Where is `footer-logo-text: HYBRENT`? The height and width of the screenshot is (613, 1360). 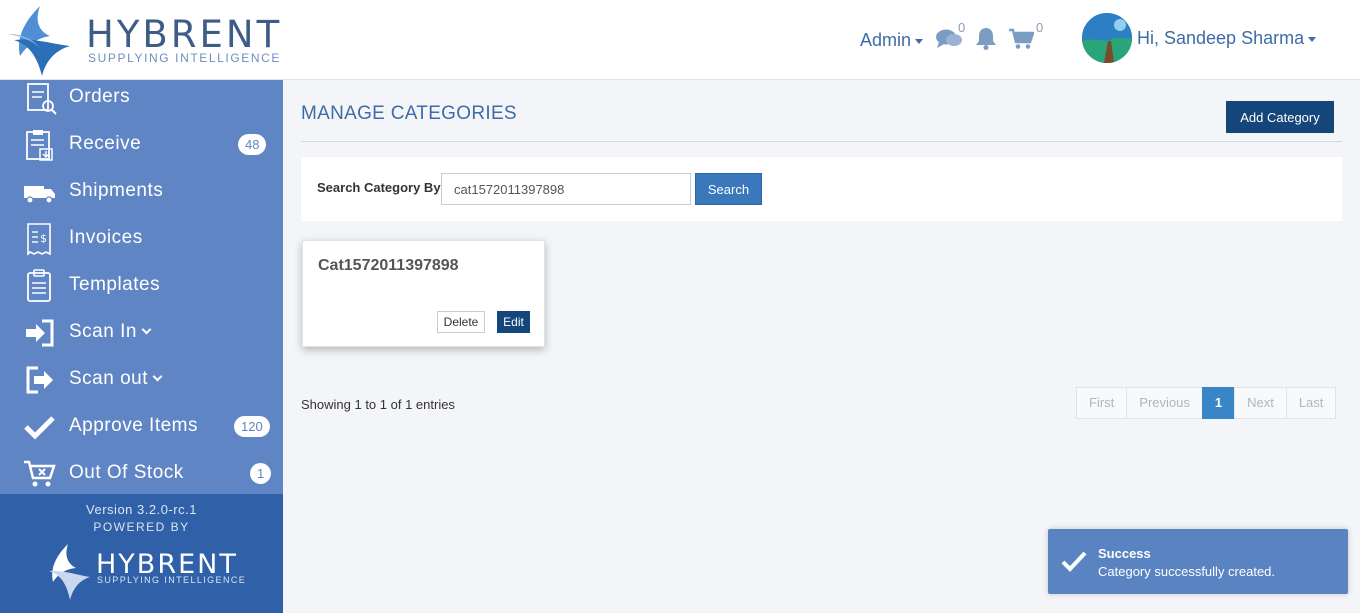
footer-logo-text: HYBRENT is located at coordinates (167, 564).